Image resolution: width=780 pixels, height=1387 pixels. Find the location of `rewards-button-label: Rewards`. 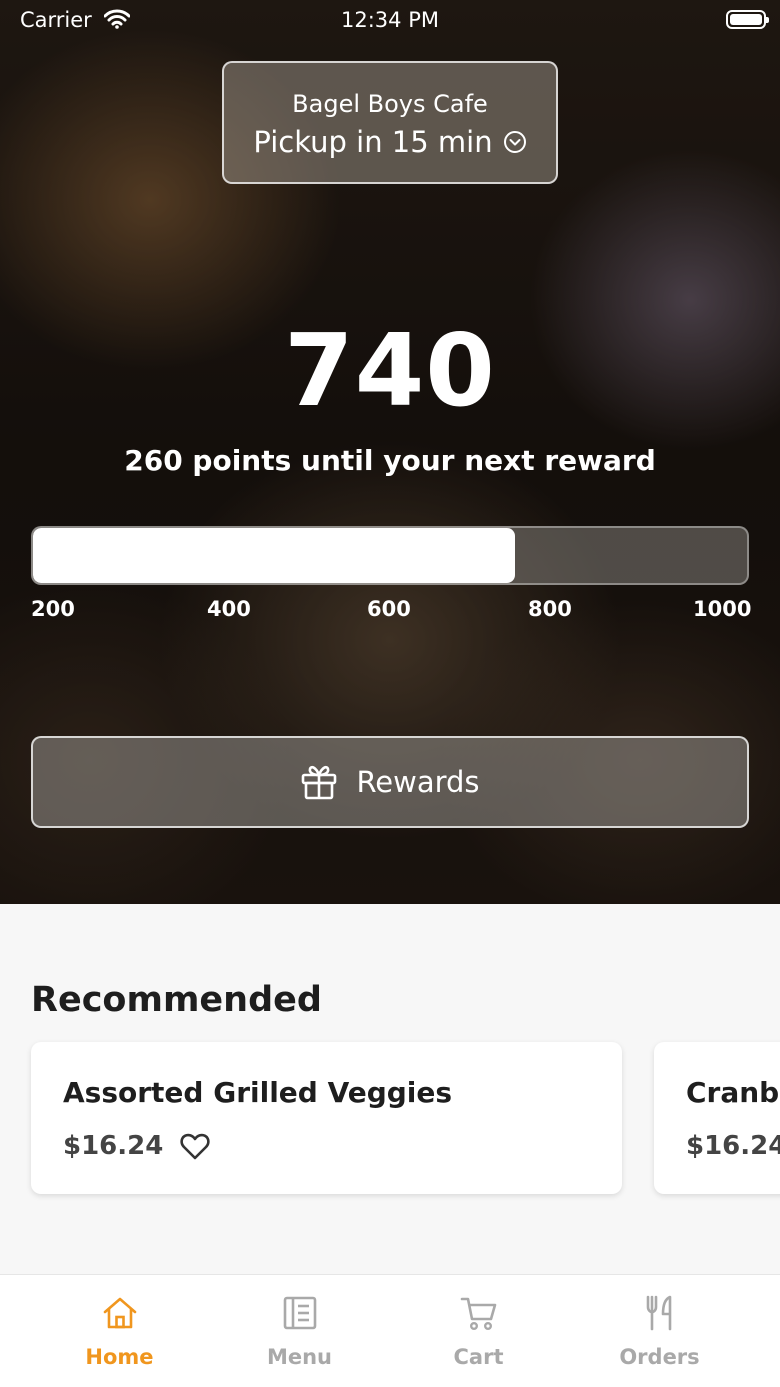

rewards-button-label: Rewards is located at coordinates (418, 782).